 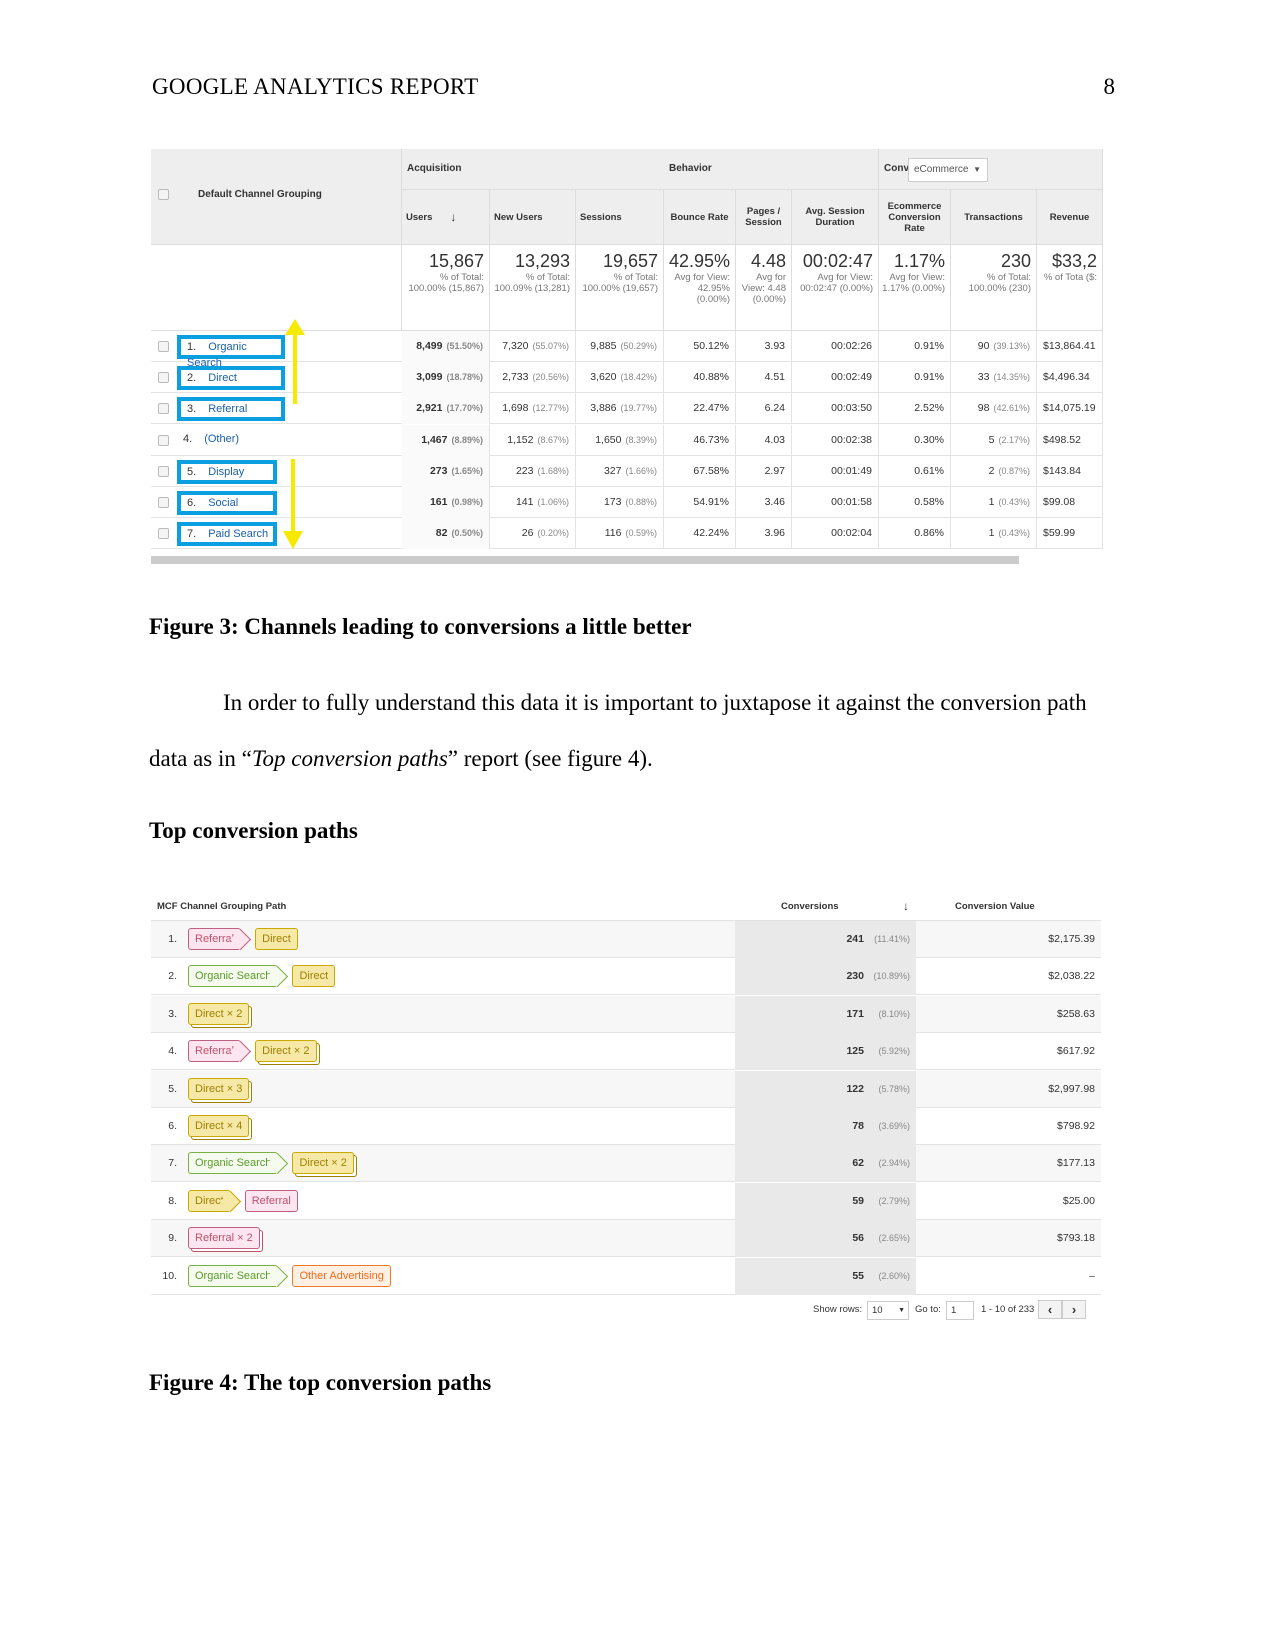 I want to click on metric-cell: 2 (0.87%), so click(x=994, y=471).